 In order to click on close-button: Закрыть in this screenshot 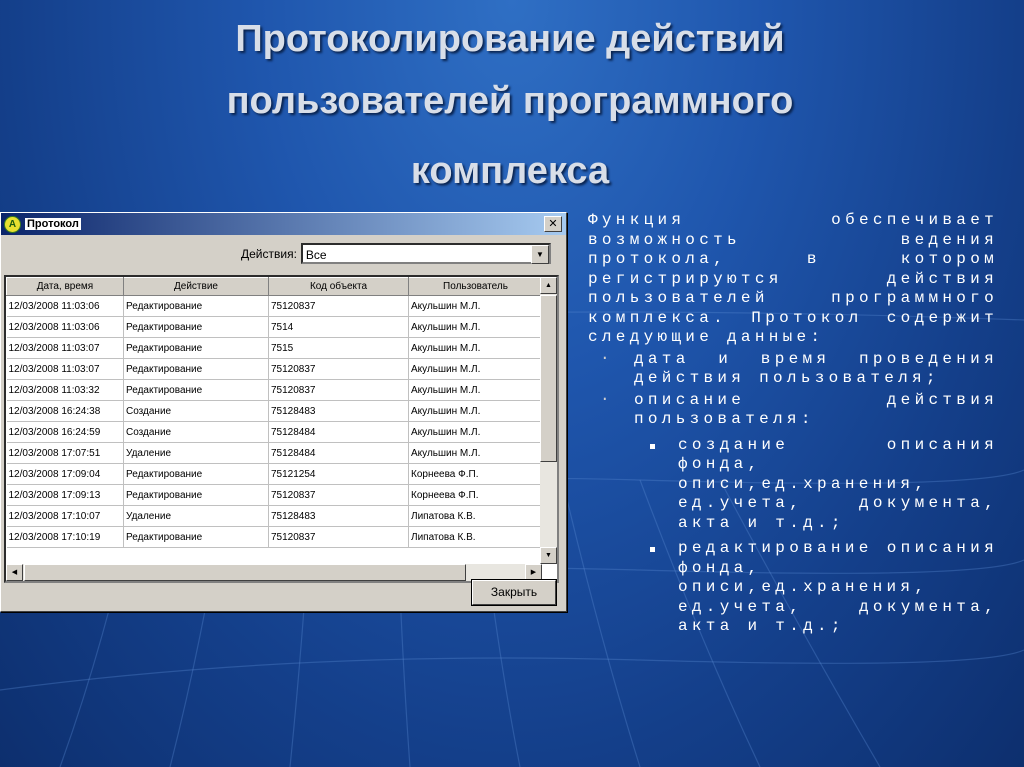, I will do `click(514, 592)`.